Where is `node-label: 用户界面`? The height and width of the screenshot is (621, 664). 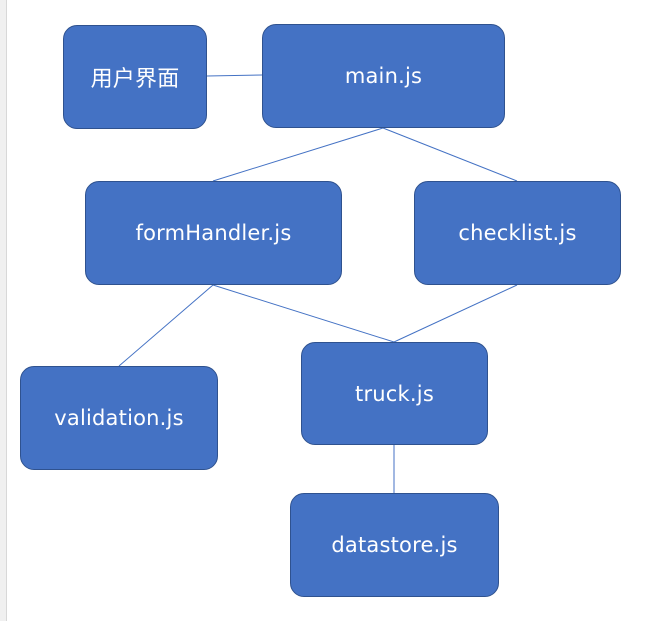
node-label: 用户界面 is located at coordinates (135, 79).